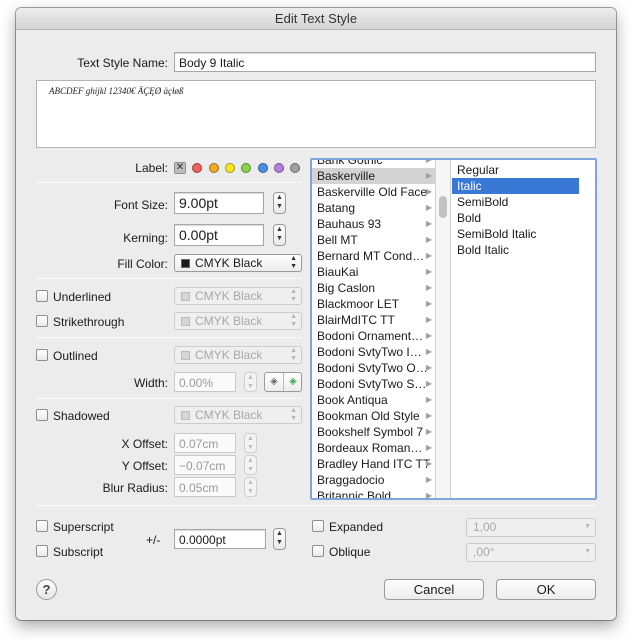  I want to click on y-offset-input: −0.07cm, so click(205, 465).